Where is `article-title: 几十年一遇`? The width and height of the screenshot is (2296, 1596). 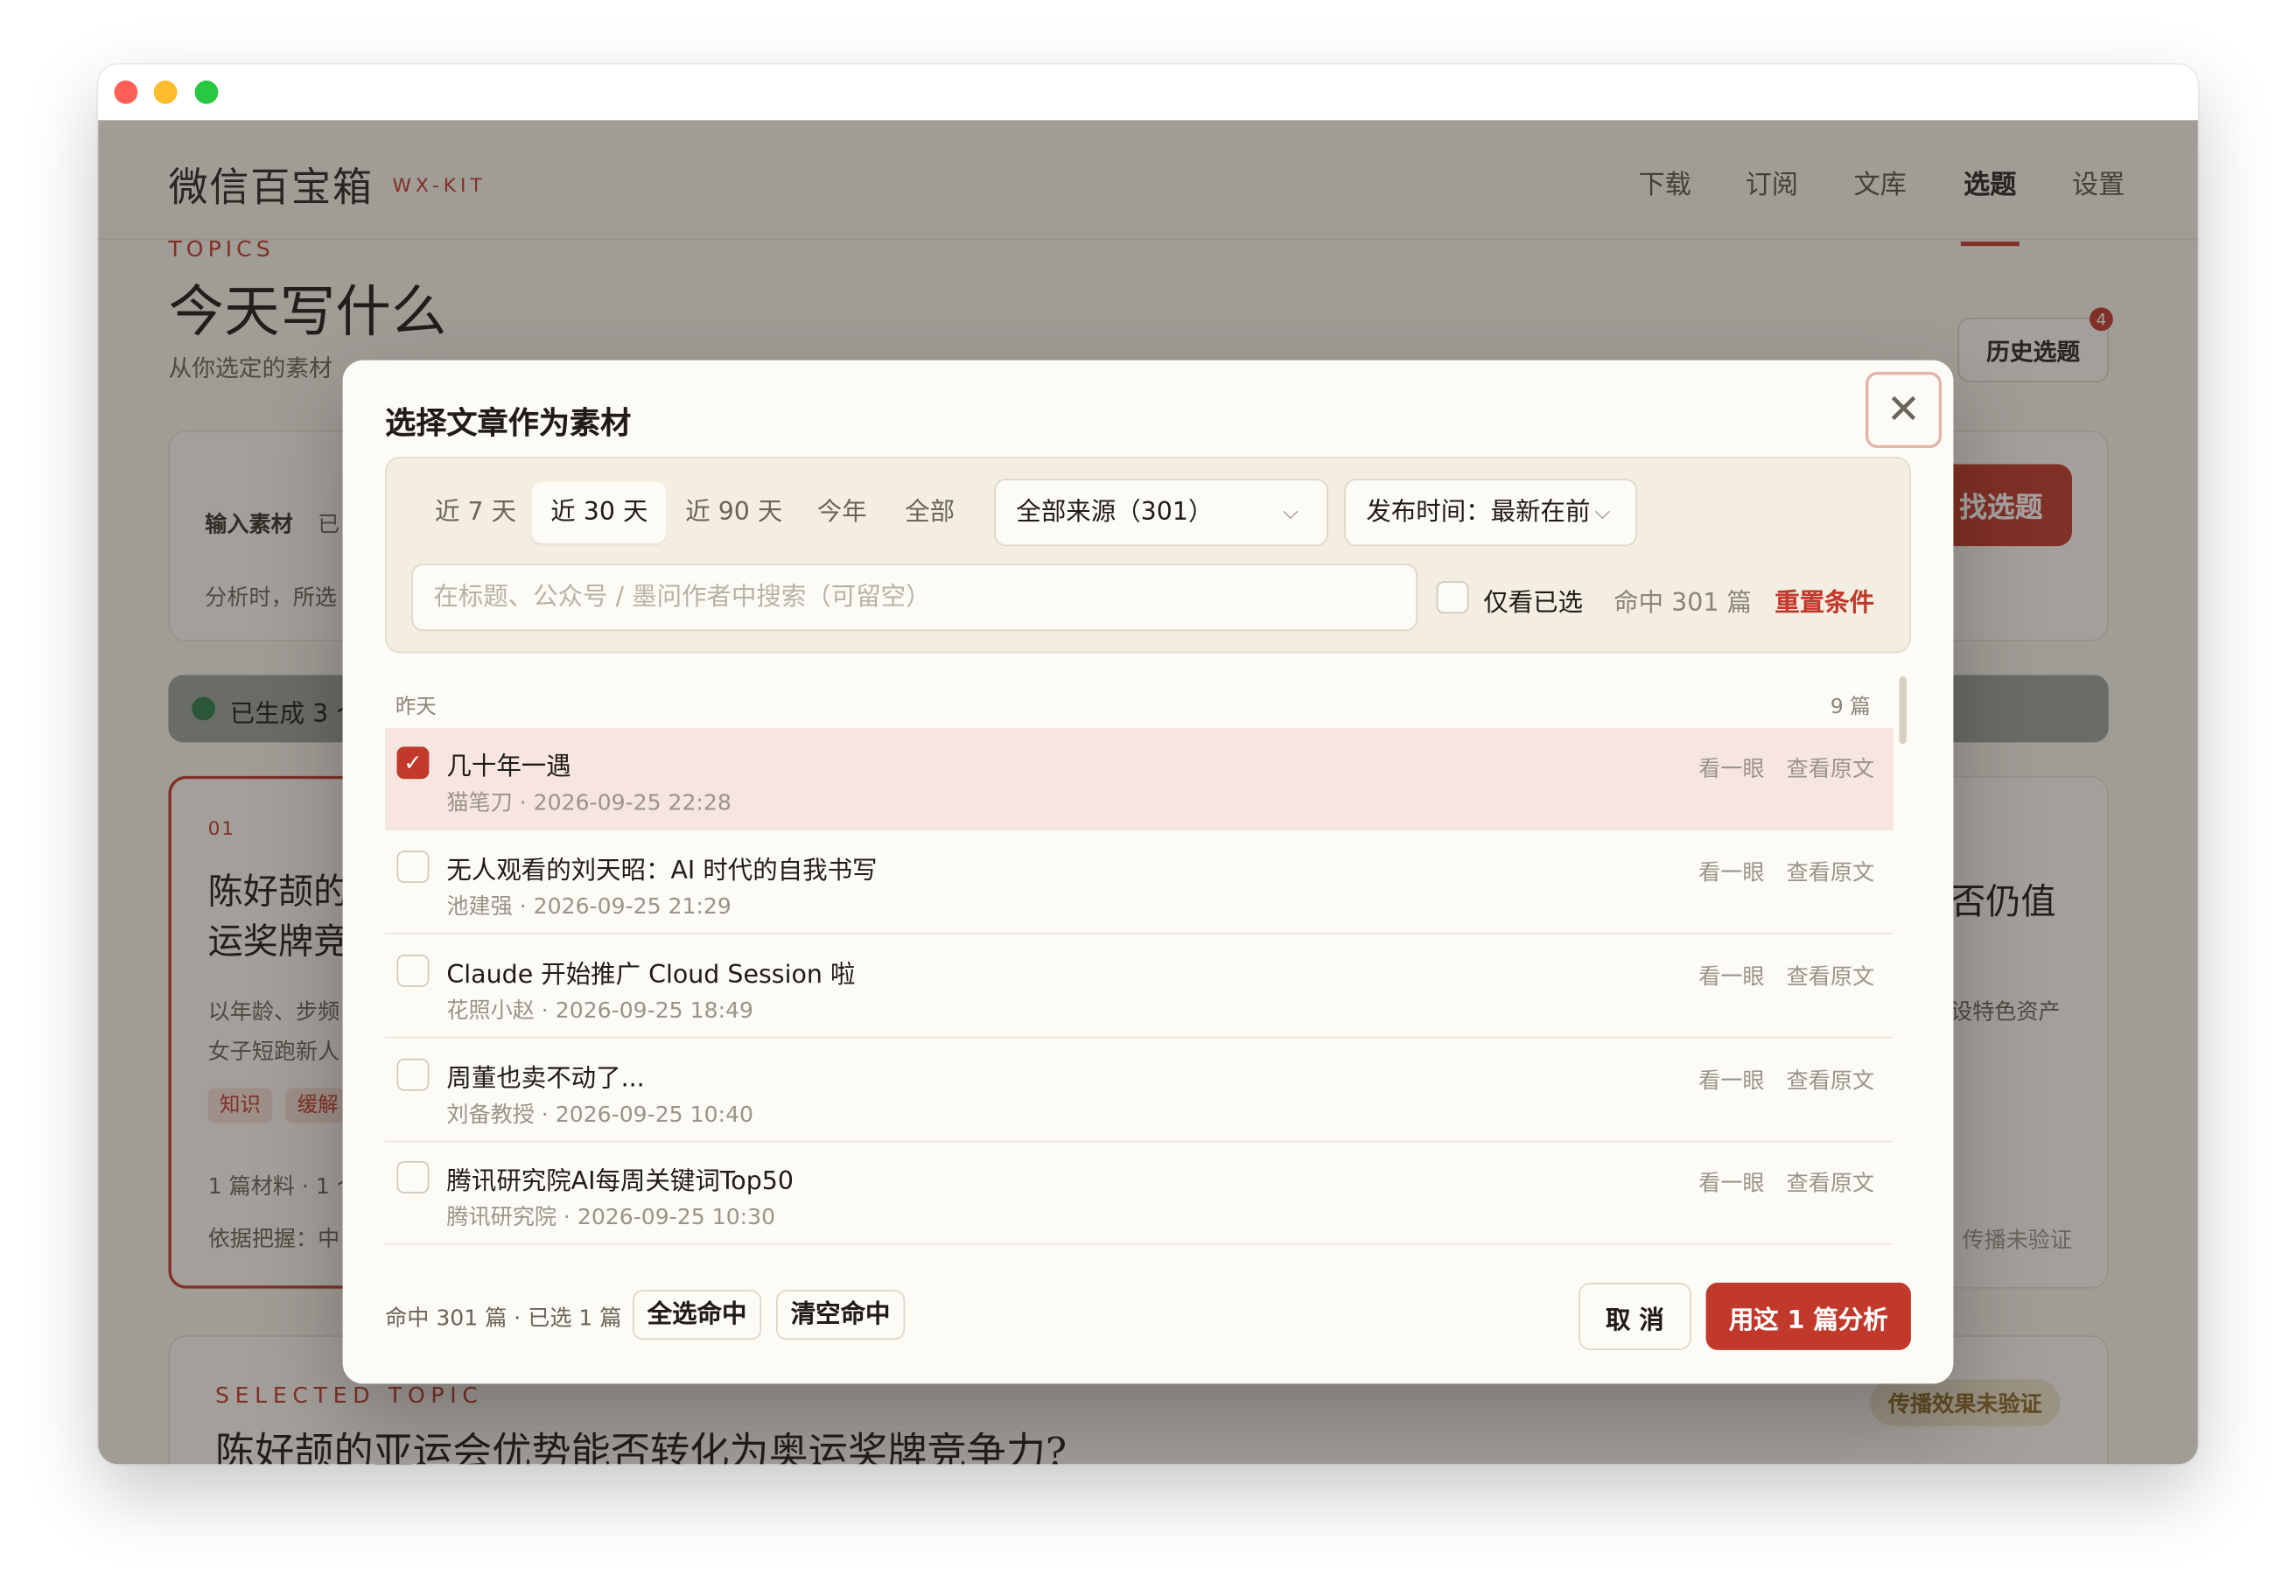
article-title: 几十年一遇 is located at coordinates (508, 767).